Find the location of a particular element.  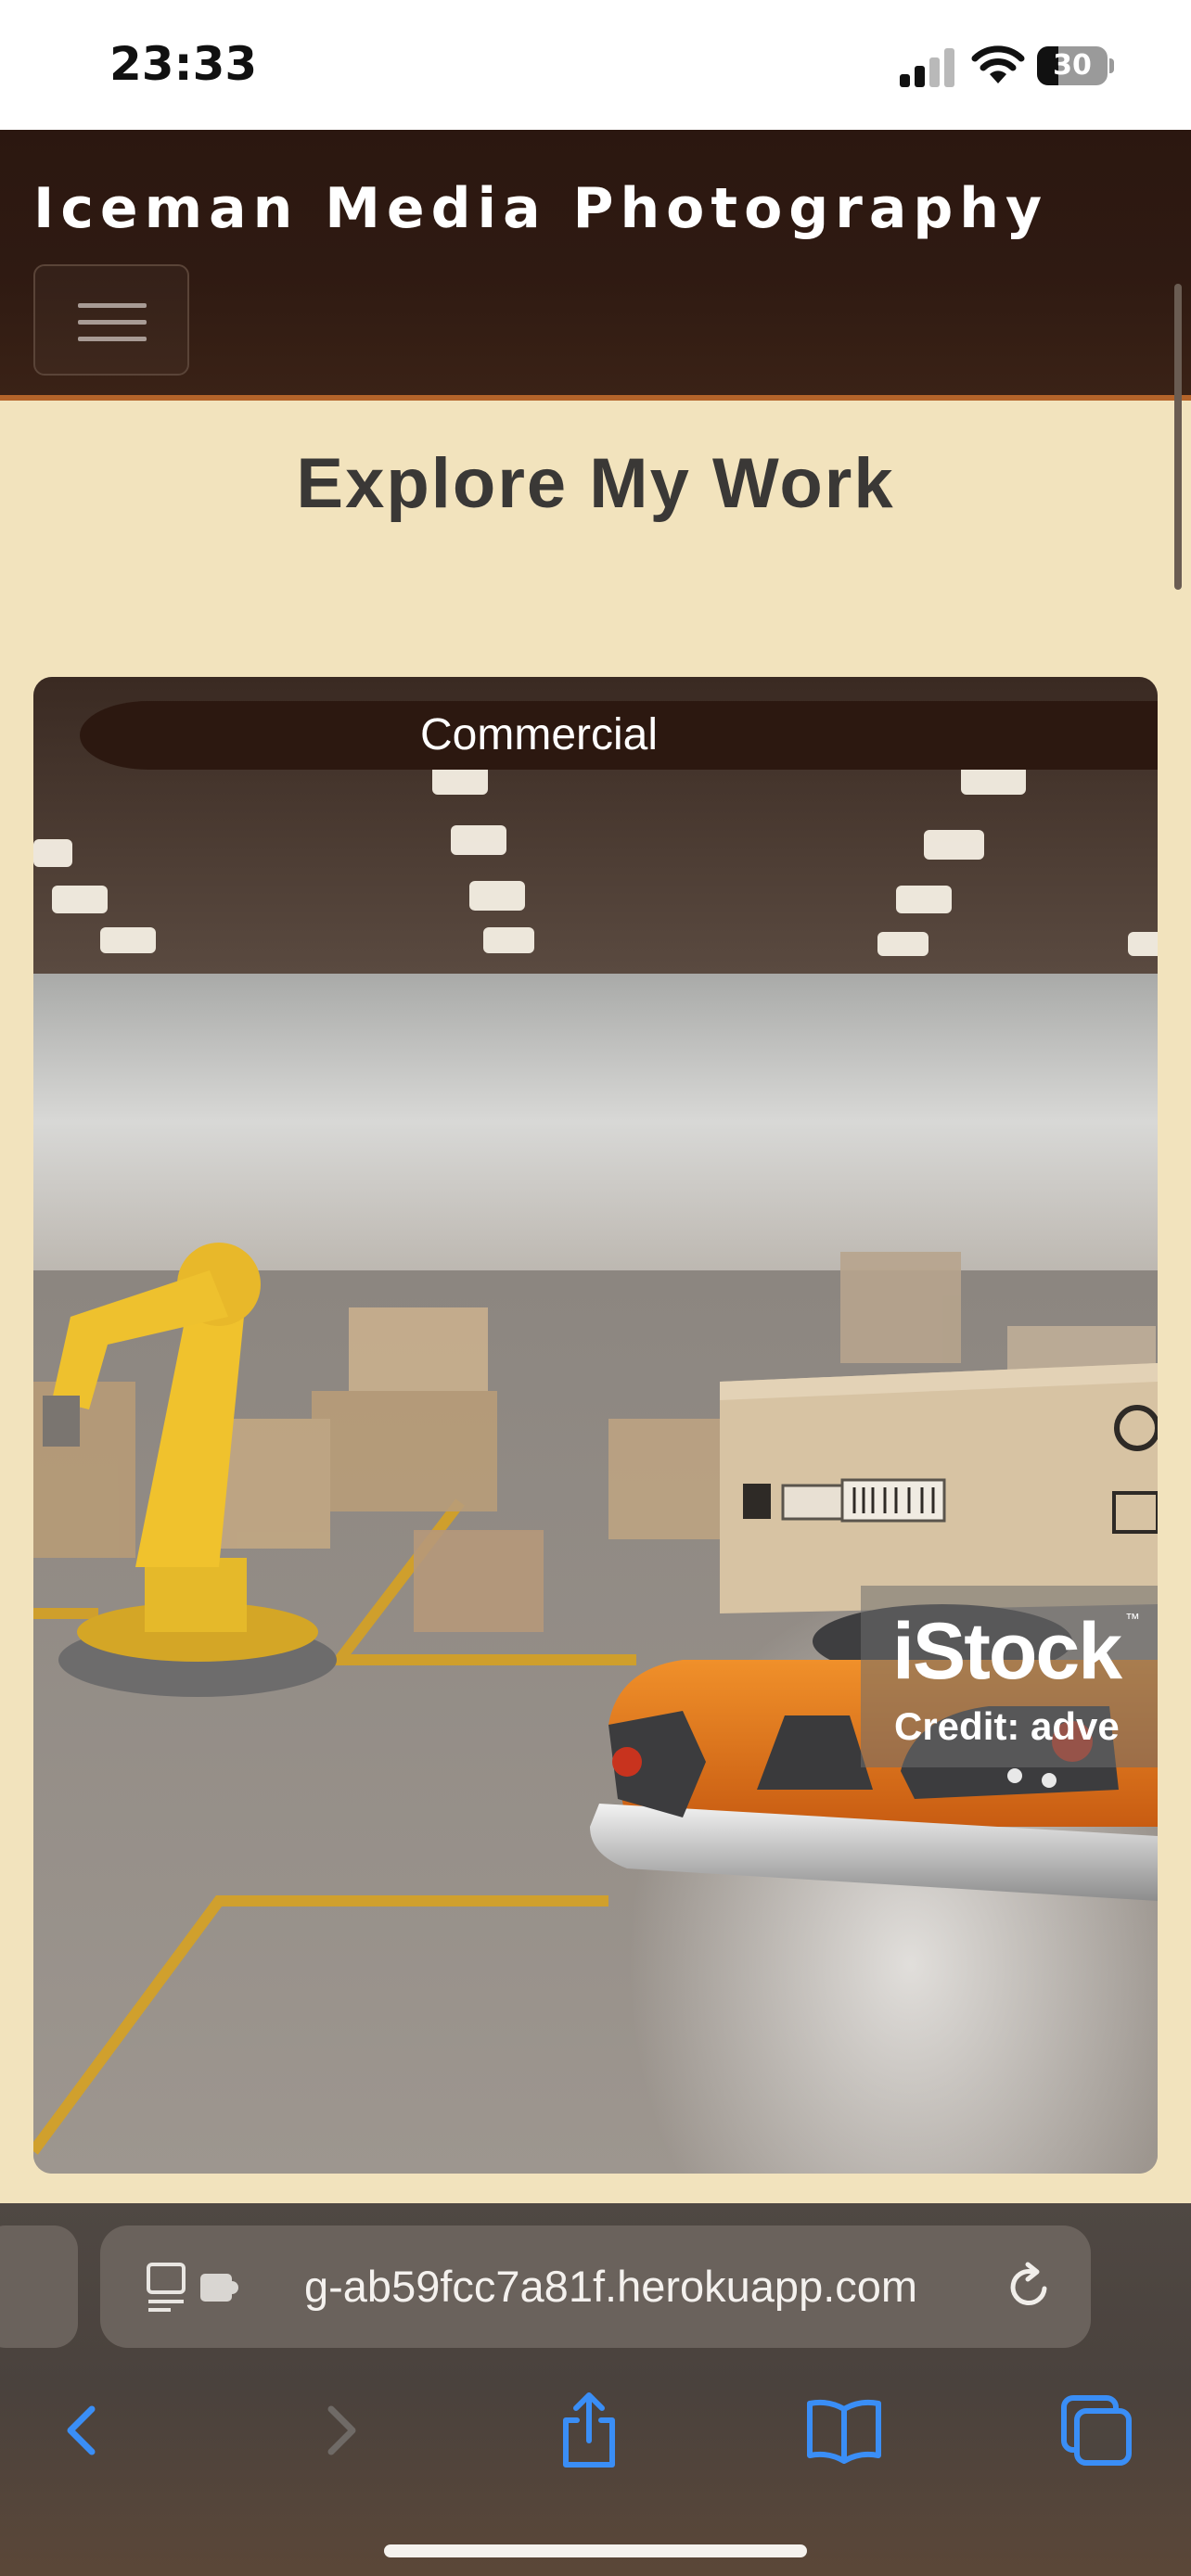

hamburger-menu-button is located at coordinates (111, 320).